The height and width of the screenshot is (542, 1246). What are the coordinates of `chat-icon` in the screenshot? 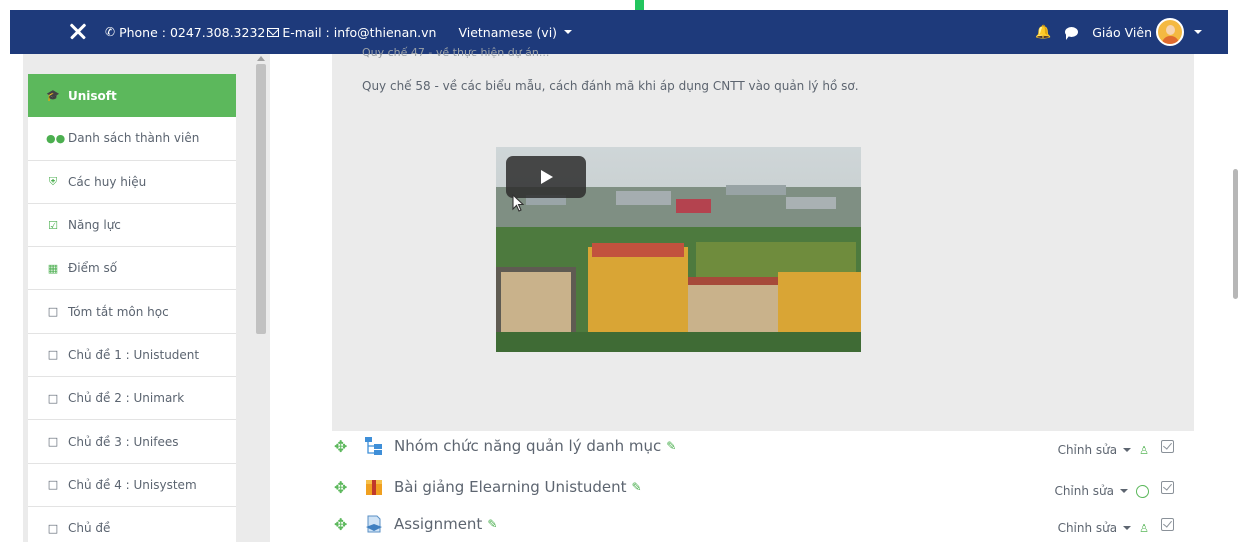 It's located at (1072, 33).